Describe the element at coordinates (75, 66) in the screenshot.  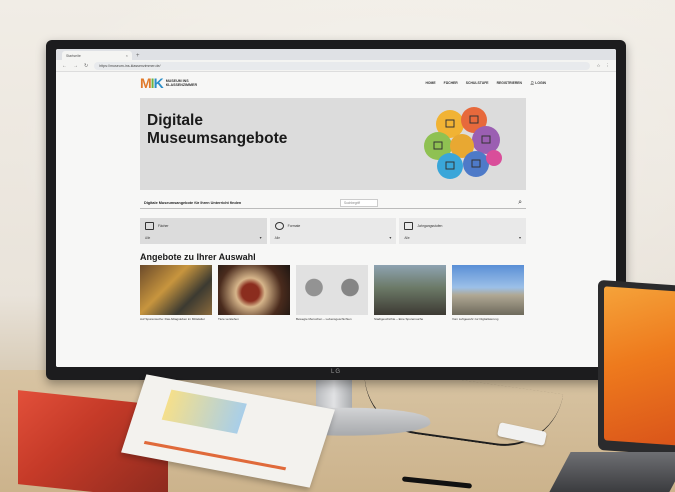
I see `forward-icon: →` at that location.